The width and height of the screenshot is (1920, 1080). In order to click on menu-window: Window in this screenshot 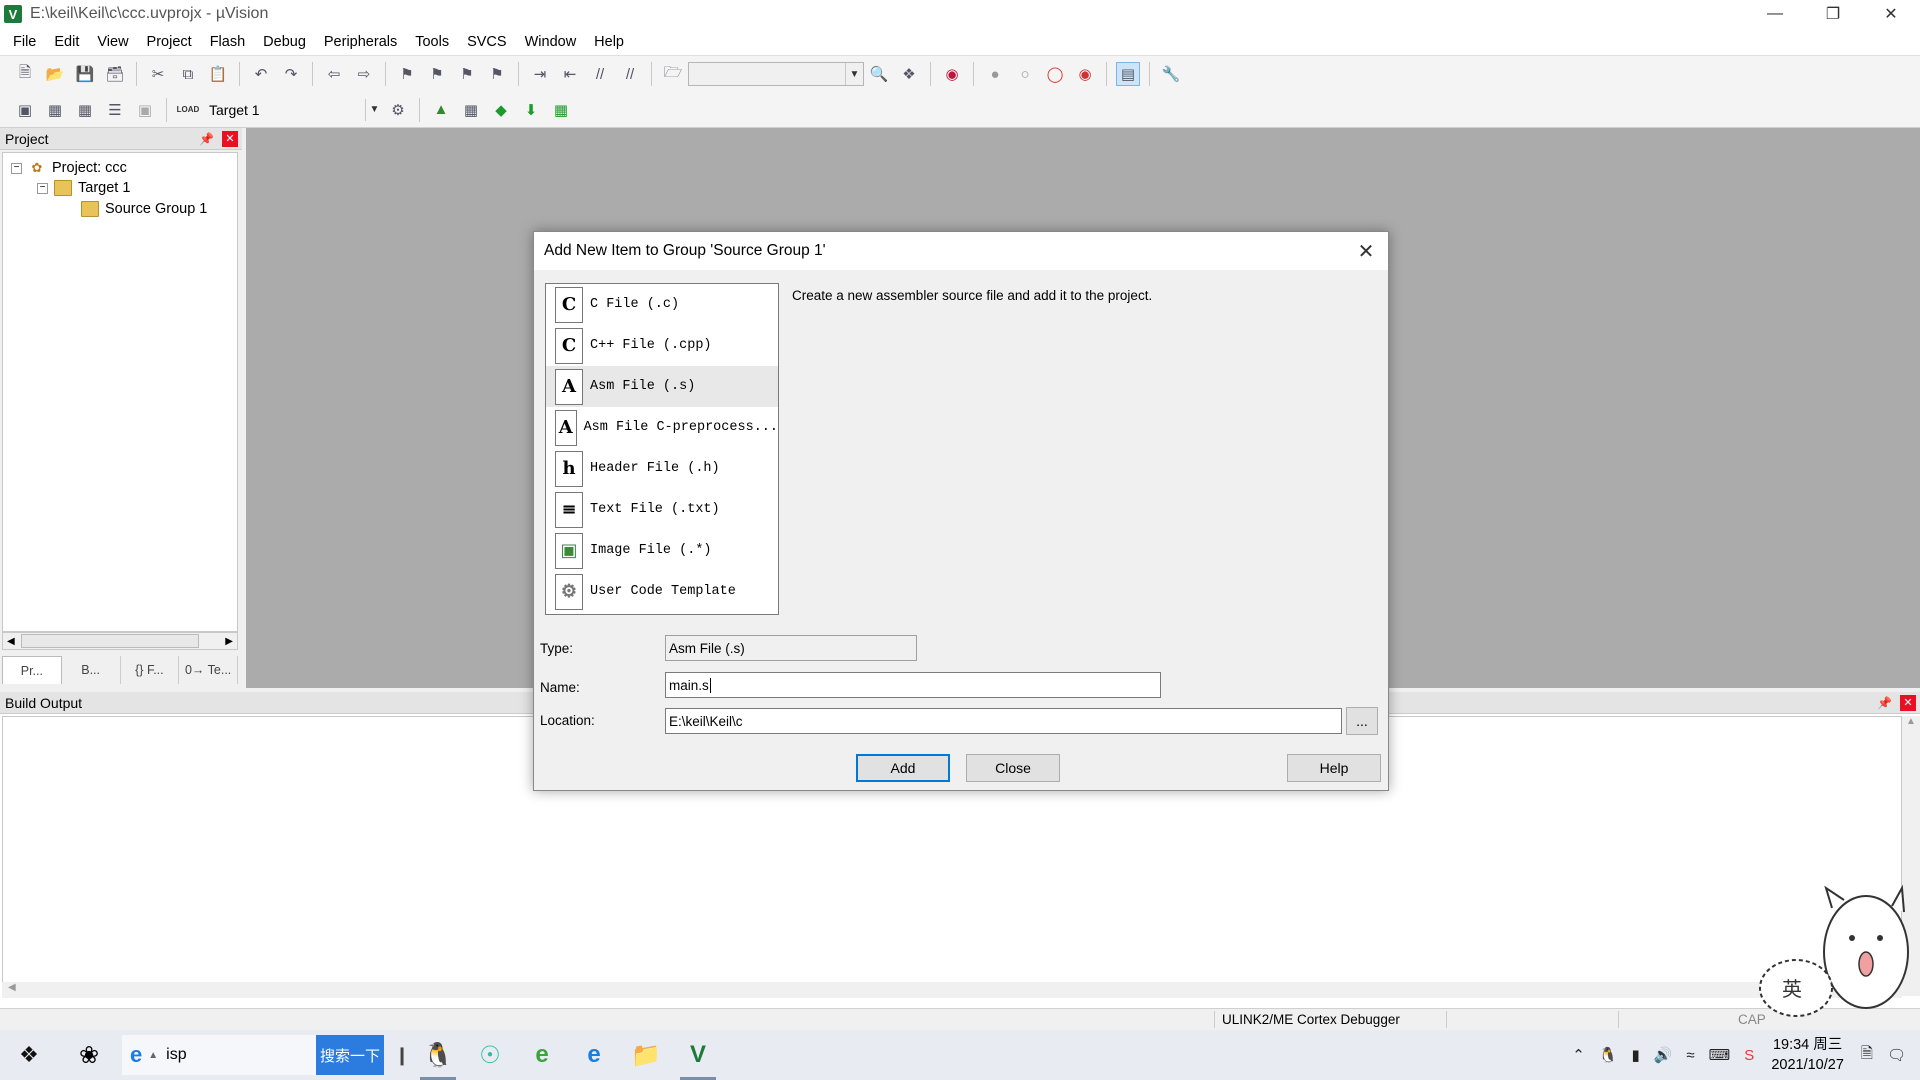, I will do `click(551, 42)`.